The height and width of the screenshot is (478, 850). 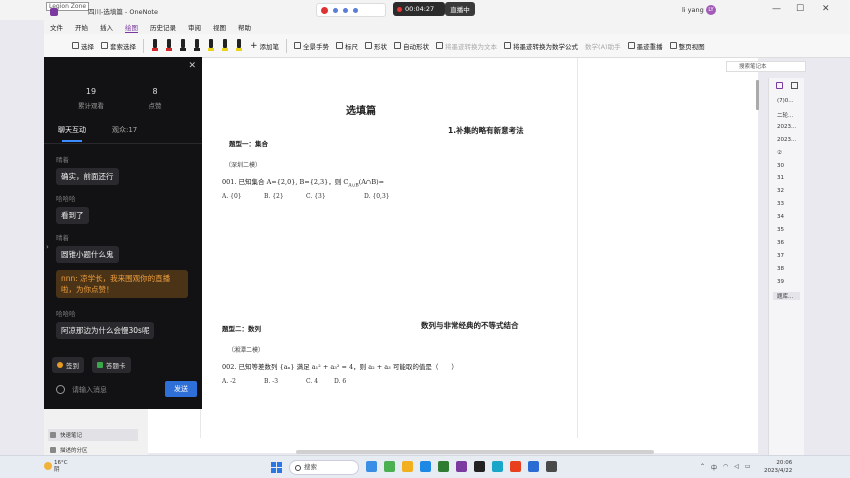 What do you see at coordinates (800, 9) in the screenshot?
I see `maximize-button: ☐` at bounding box center [800, 9].